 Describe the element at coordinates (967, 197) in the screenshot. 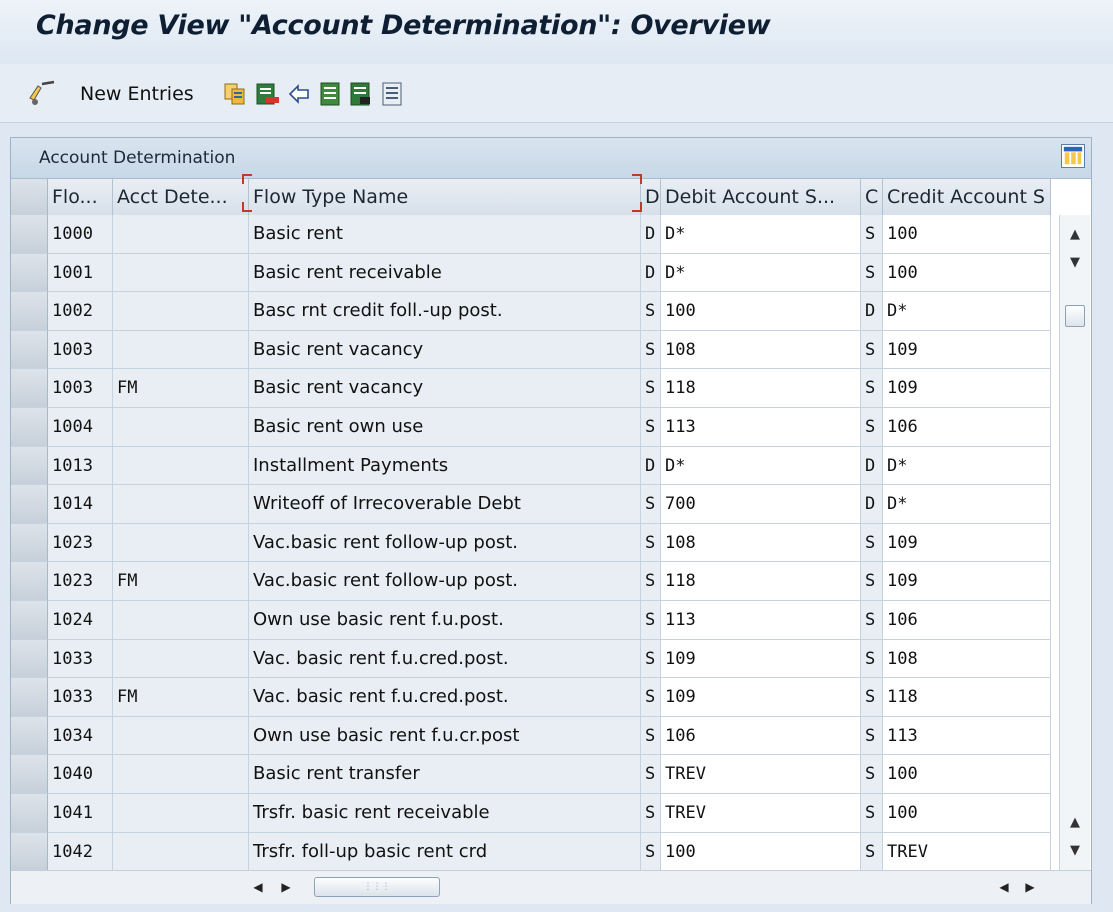

I see `column-header-credit-account: Credit Account S` at that location.